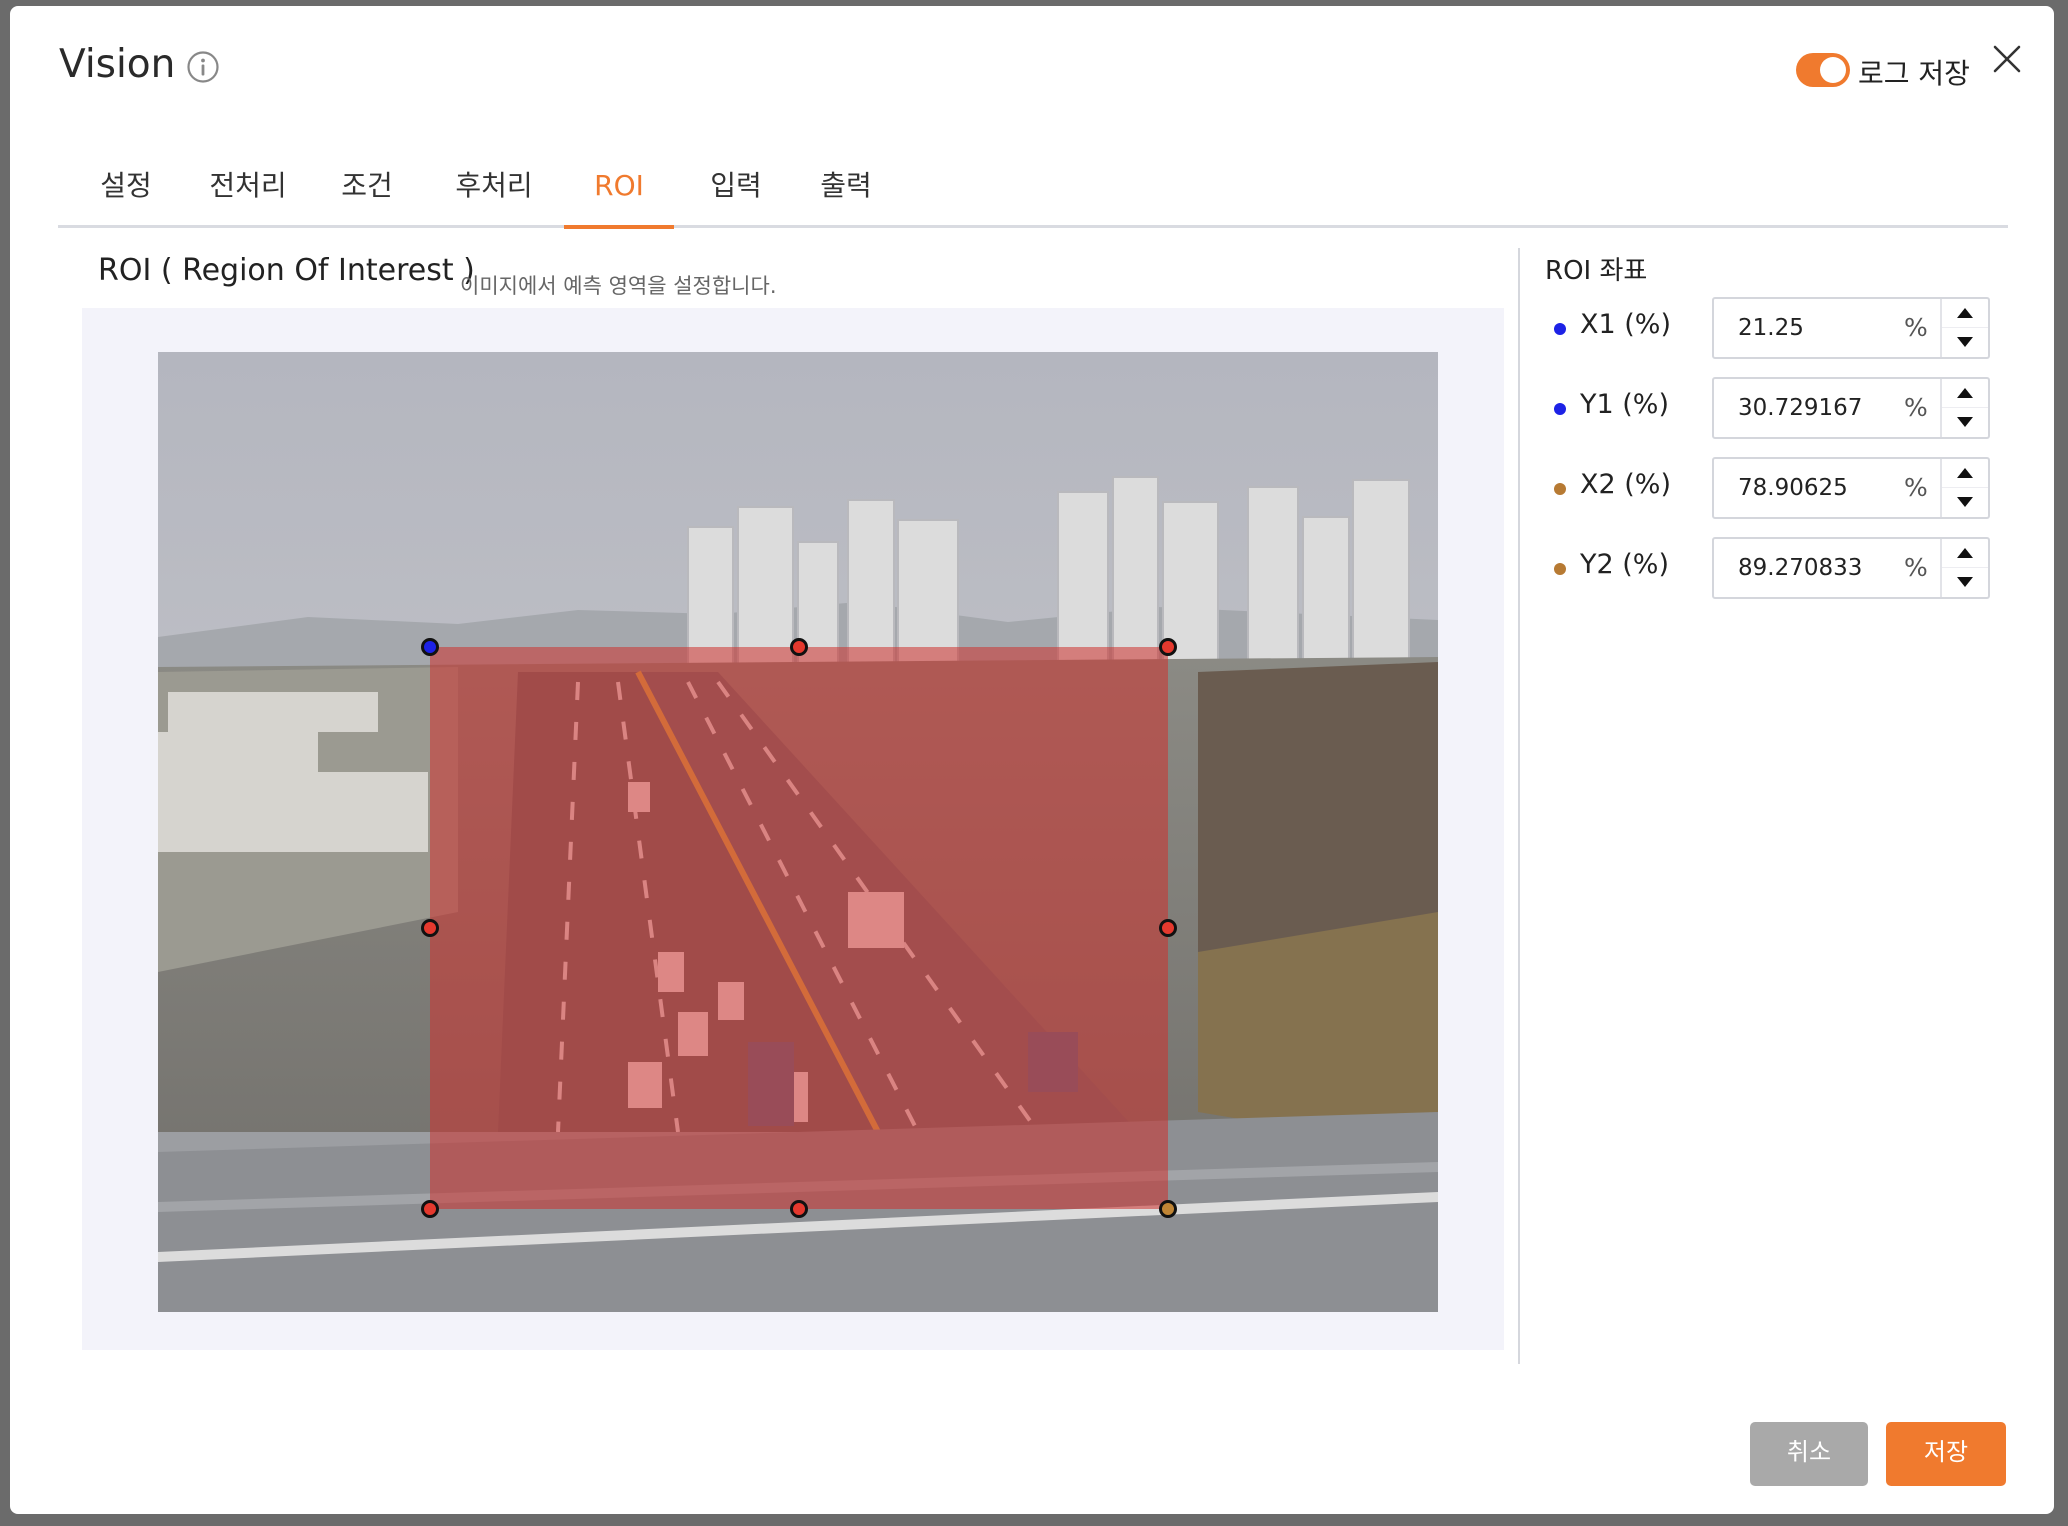 The width and height of the screenshot is (2068, 1526). I want to click on log-save-label: 로그 저장, so click(1914, 73).